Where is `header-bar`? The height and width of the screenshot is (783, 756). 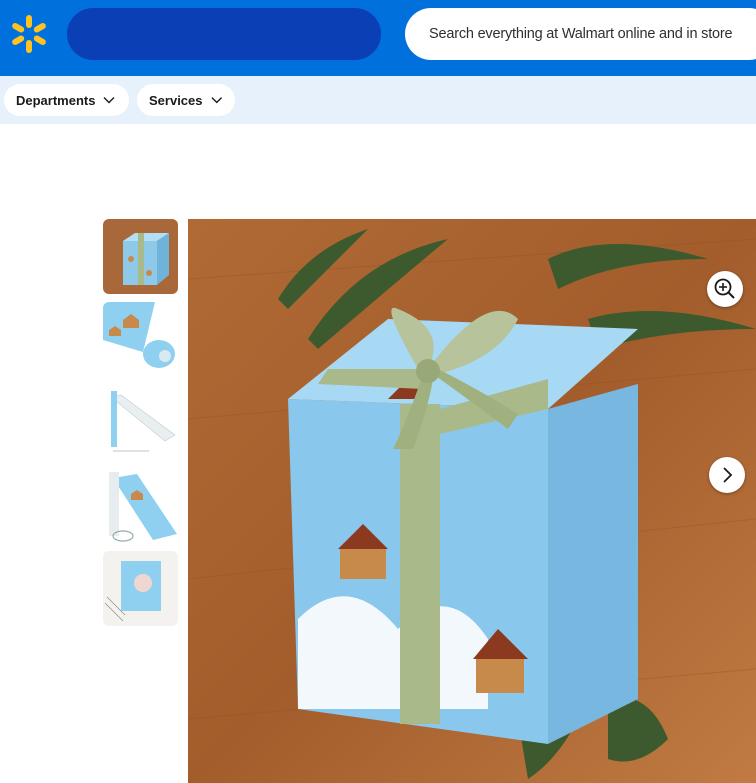
header-bar is located at coordinates (378, 38).